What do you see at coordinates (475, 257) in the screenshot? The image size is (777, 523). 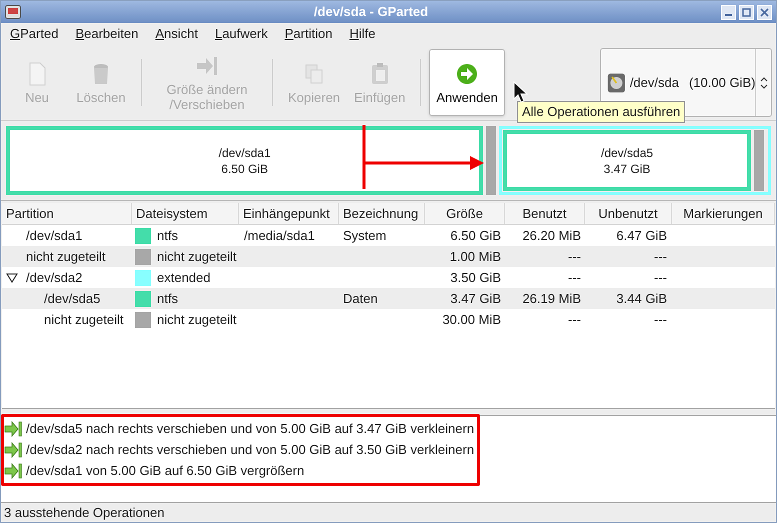 I see `table-cell-text: 1.00 MiB` at bounding box center [475, 257].